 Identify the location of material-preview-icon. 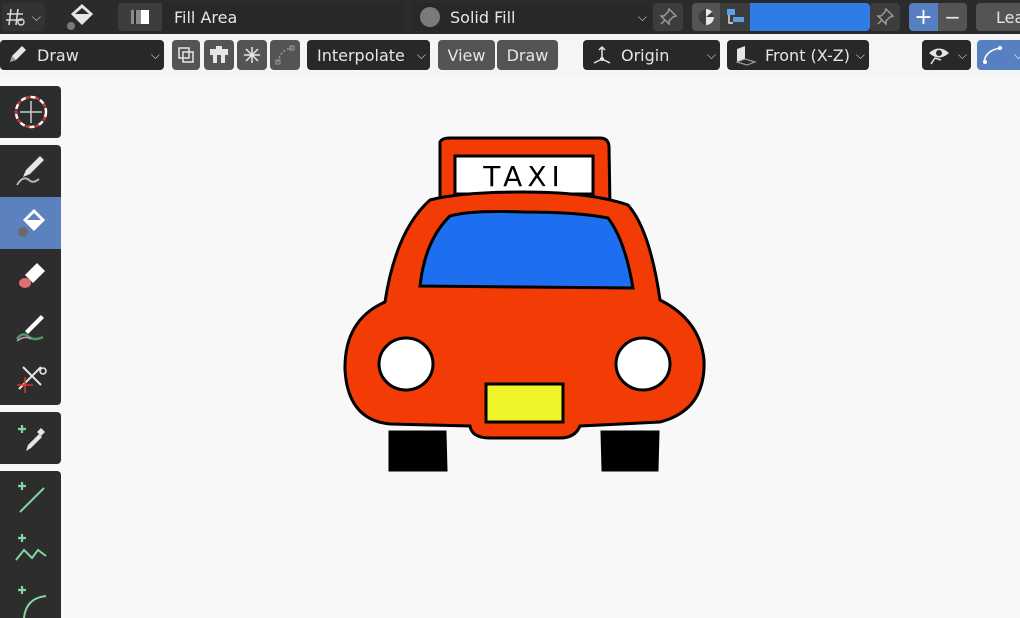
(140, 17).